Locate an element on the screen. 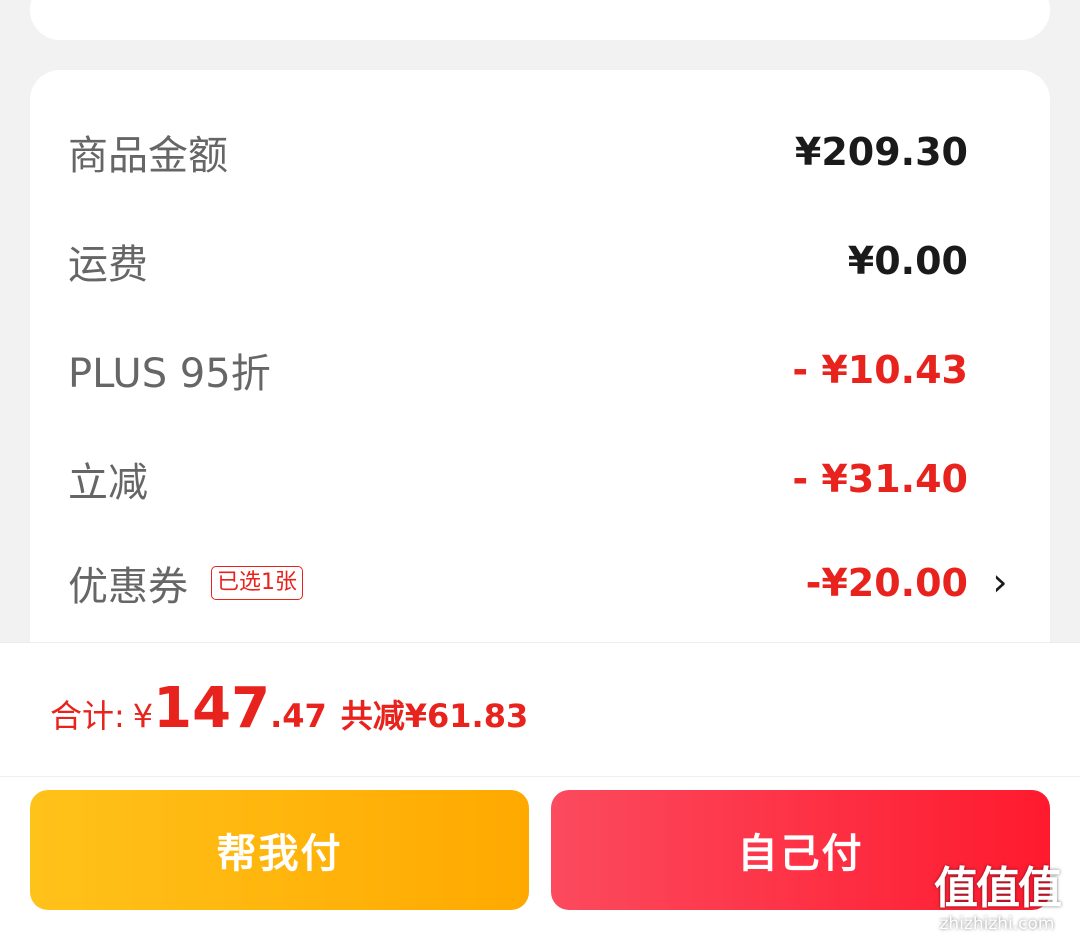 This screenshot has height=947, width=1080. chevron-right-icon: › is located at coordinates (1000, 582).